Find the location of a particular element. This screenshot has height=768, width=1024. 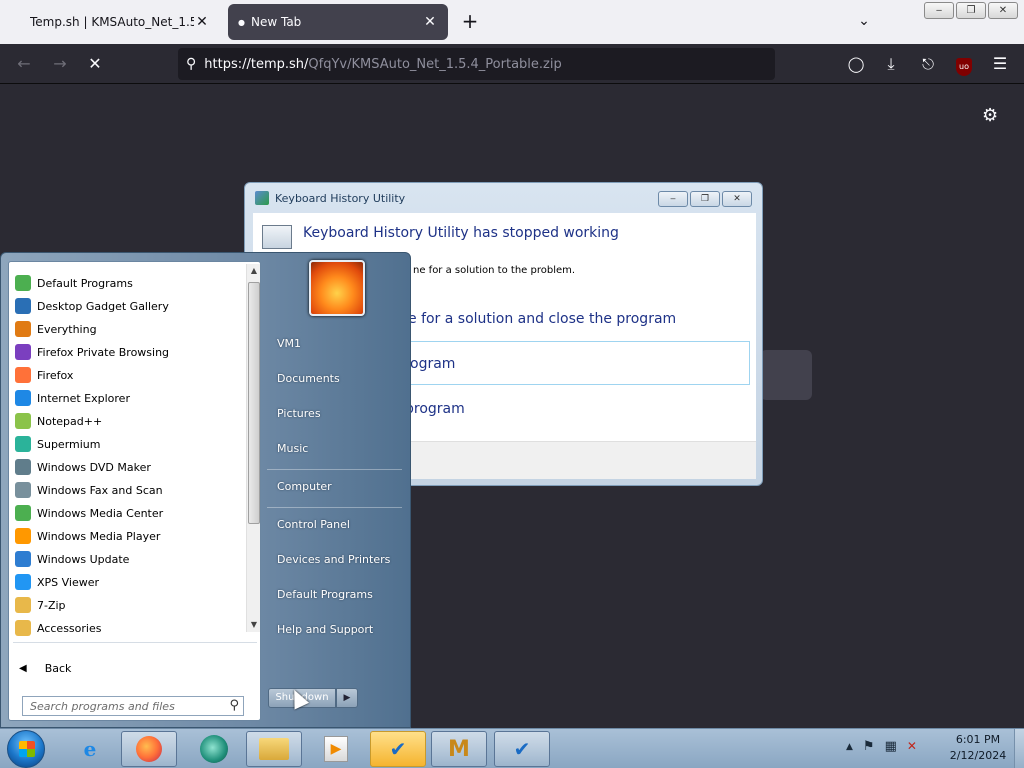

search-programs-input: Search programs and files ⚲ is located at coordinates (133, 706).